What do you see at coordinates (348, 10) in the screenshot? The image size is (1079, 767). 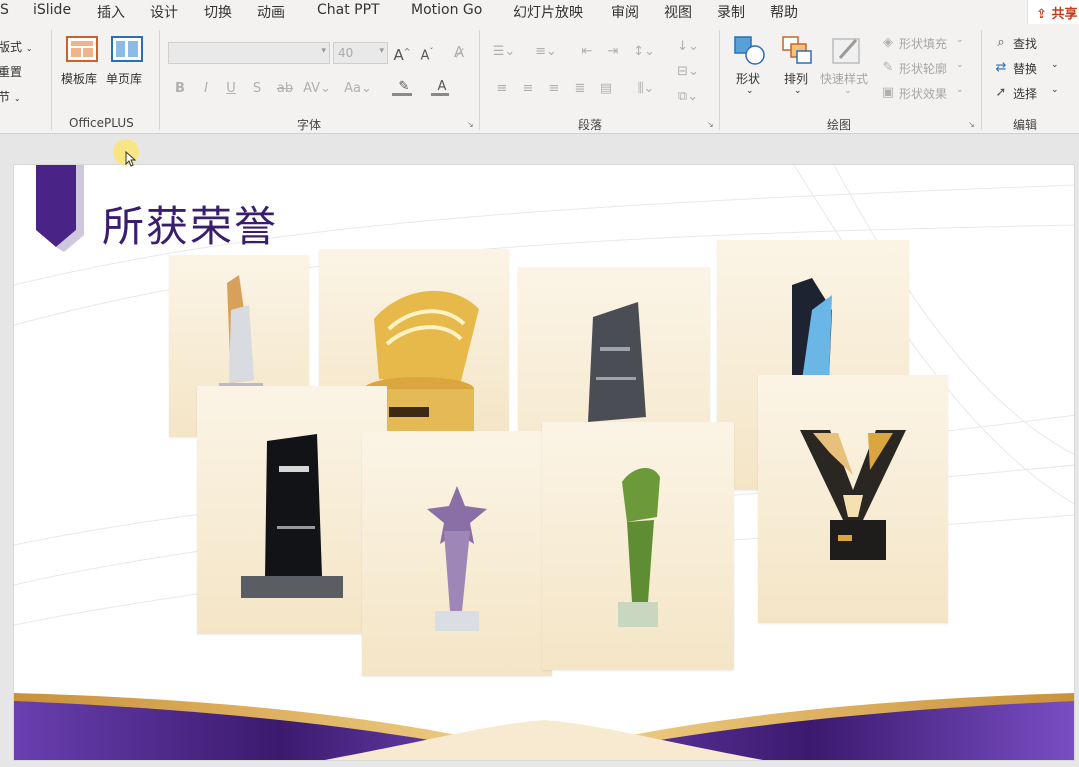 I see `menu-tab-chatppt: Chat PPT` at bounding box center [348, 10].